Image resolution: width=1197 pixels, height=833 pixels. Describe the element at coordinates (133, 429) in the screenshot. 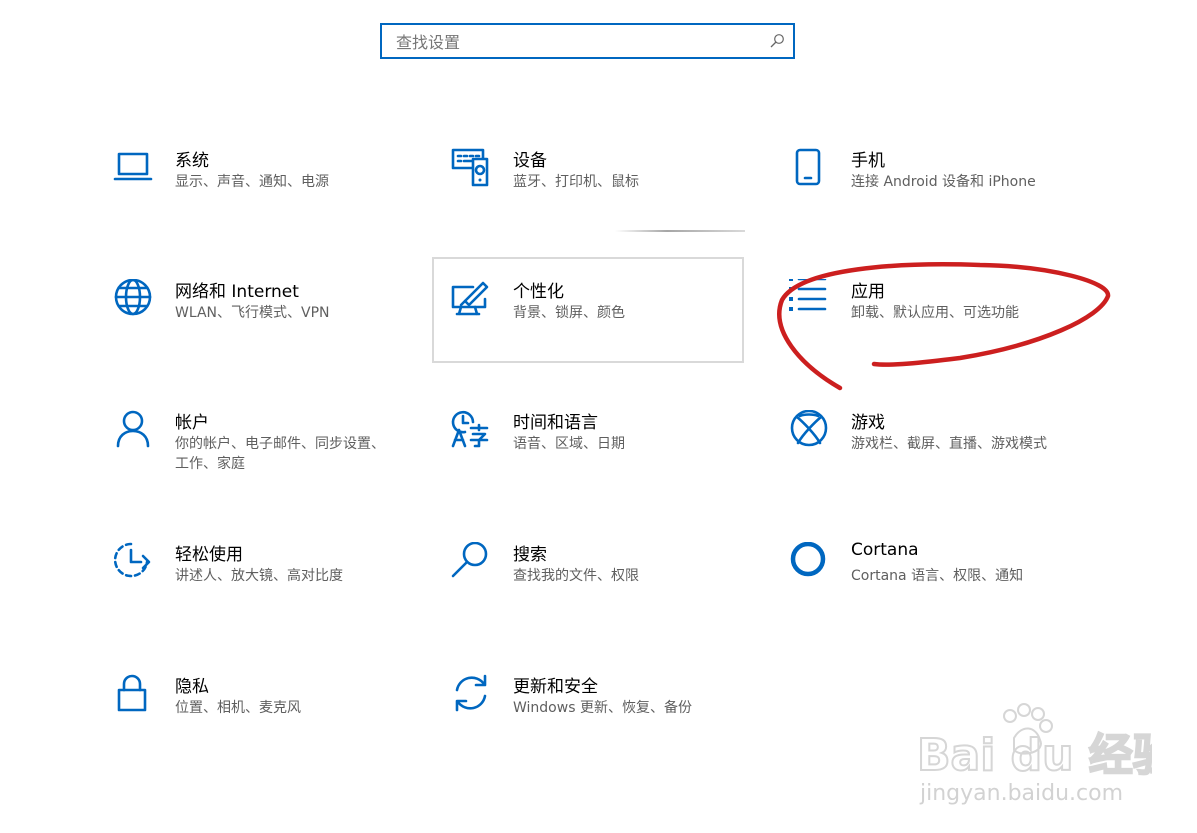

I see `person-icon` at that location.